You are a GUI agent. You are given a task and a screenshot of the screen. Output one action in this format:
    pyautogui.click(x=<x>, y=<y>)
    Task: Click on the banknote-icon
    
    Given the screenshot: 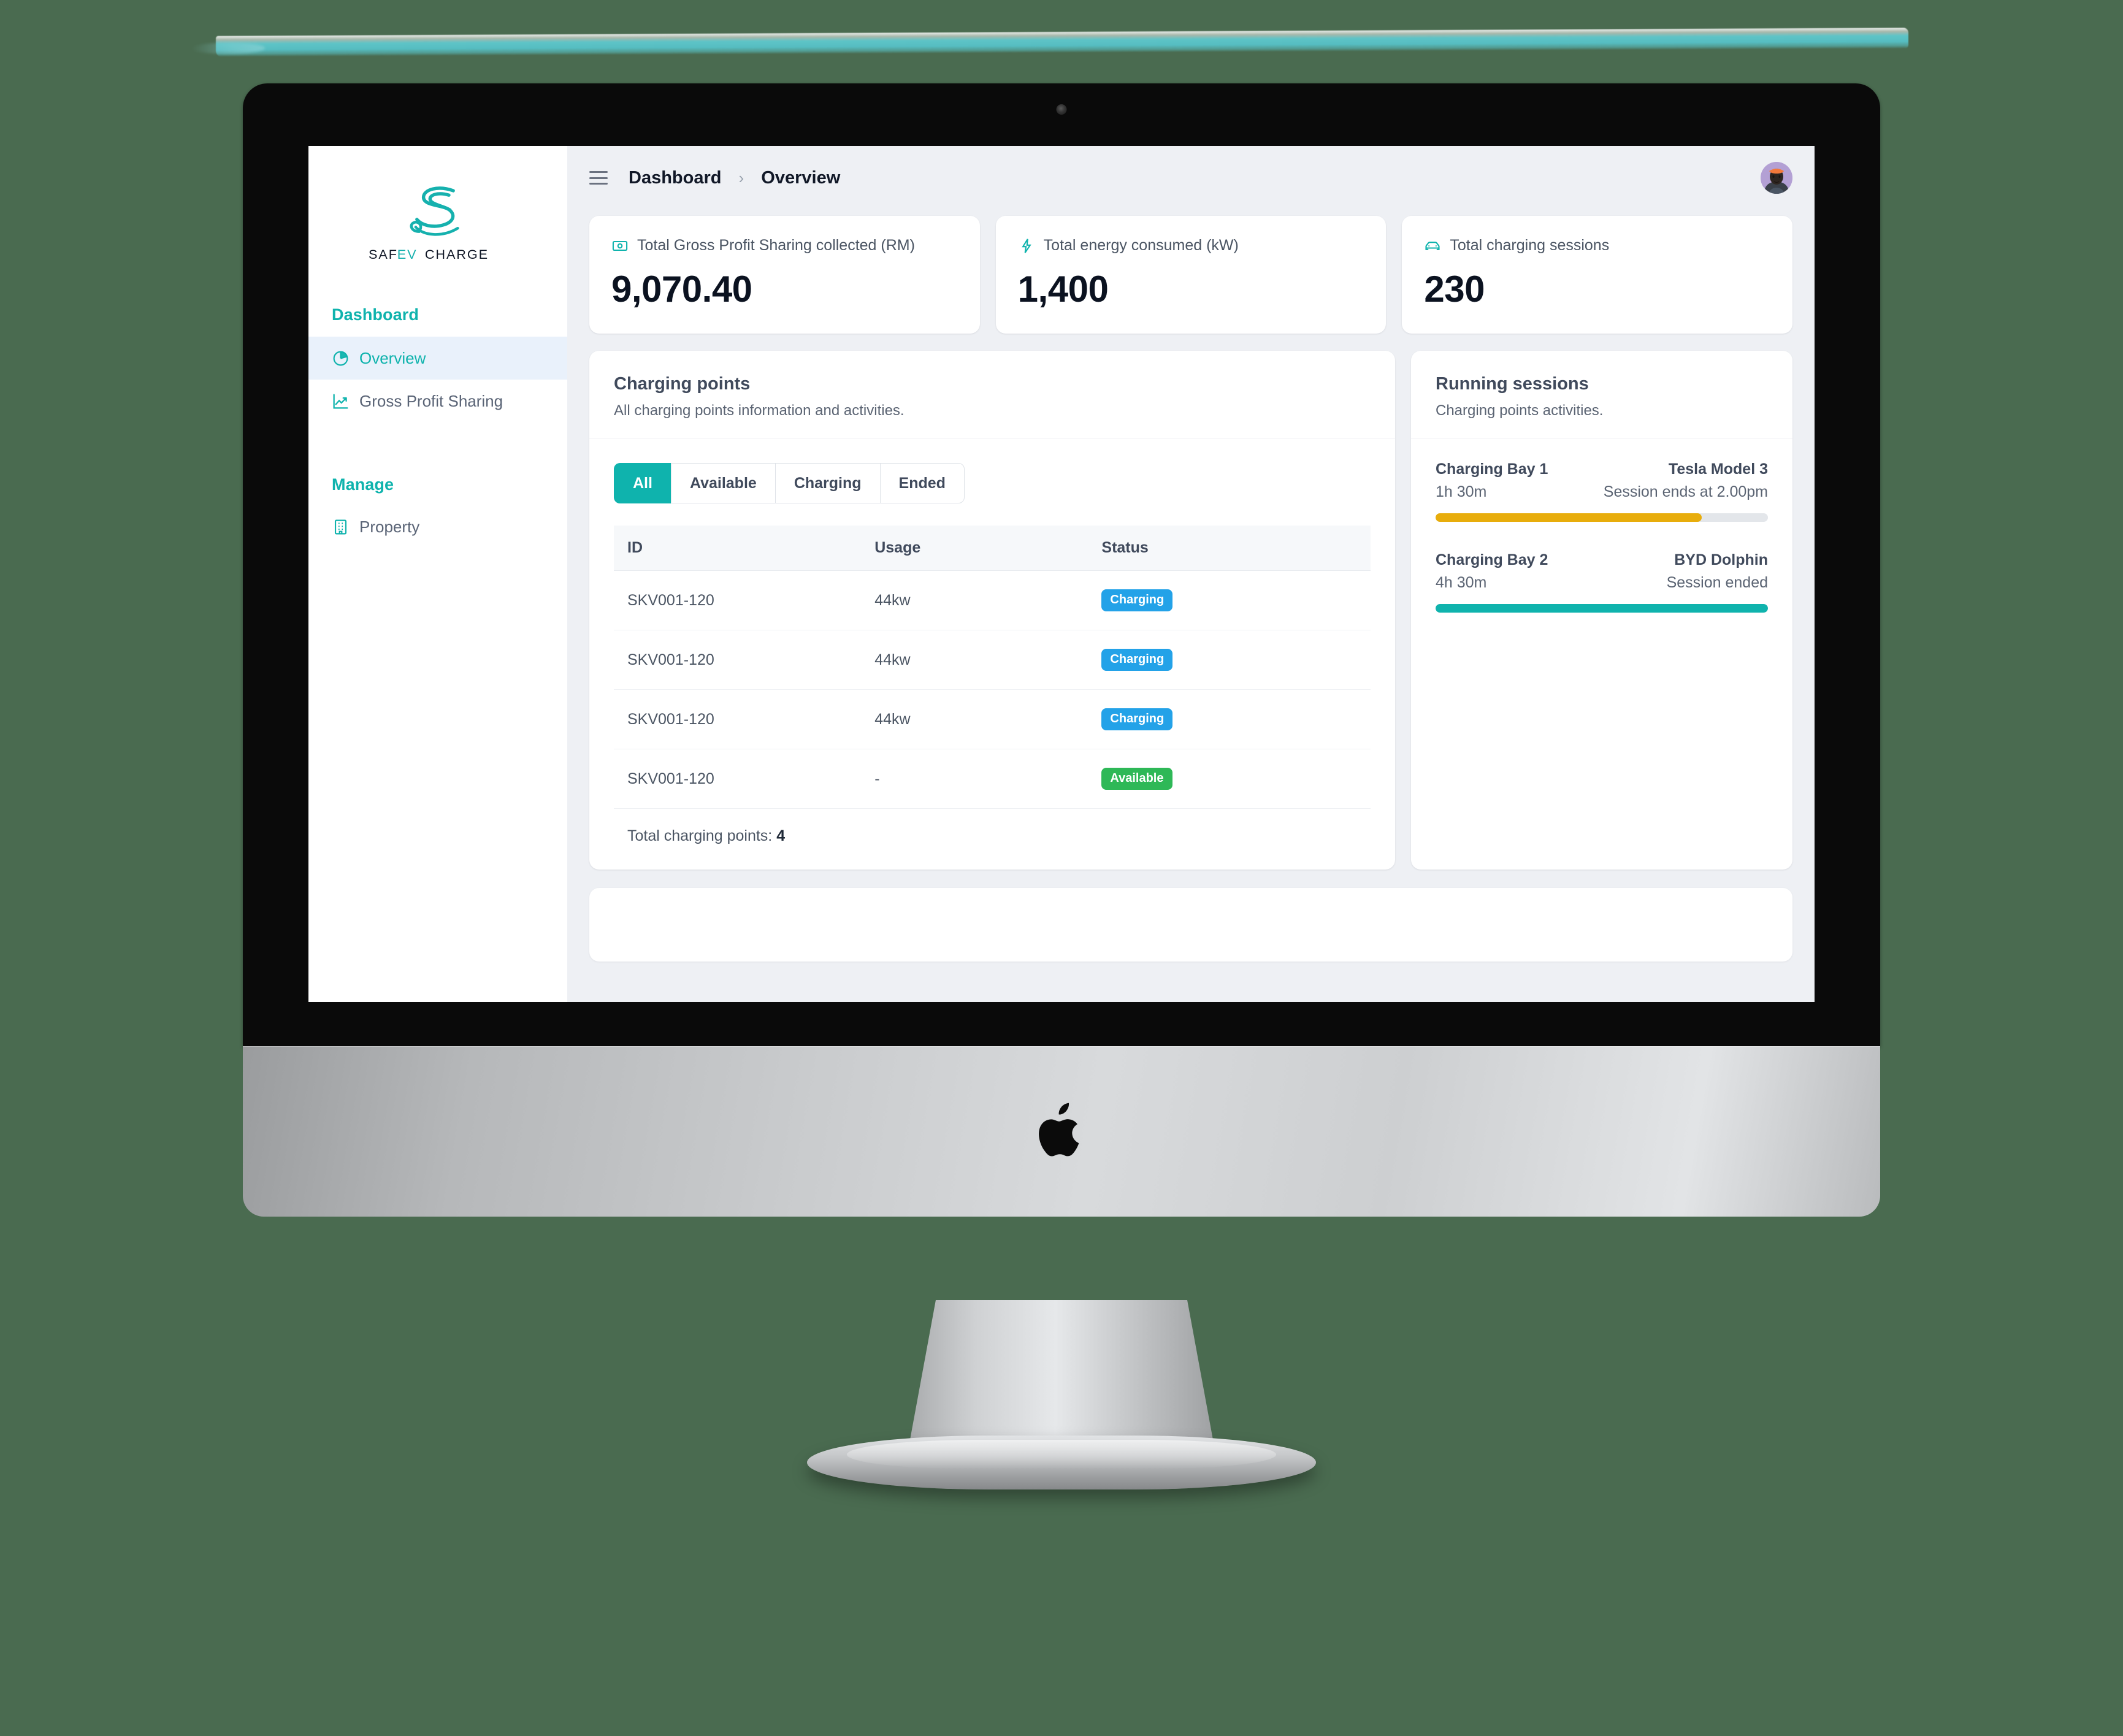 What is the action you would take?
    pyautogui.click(x=620, y=245)
    